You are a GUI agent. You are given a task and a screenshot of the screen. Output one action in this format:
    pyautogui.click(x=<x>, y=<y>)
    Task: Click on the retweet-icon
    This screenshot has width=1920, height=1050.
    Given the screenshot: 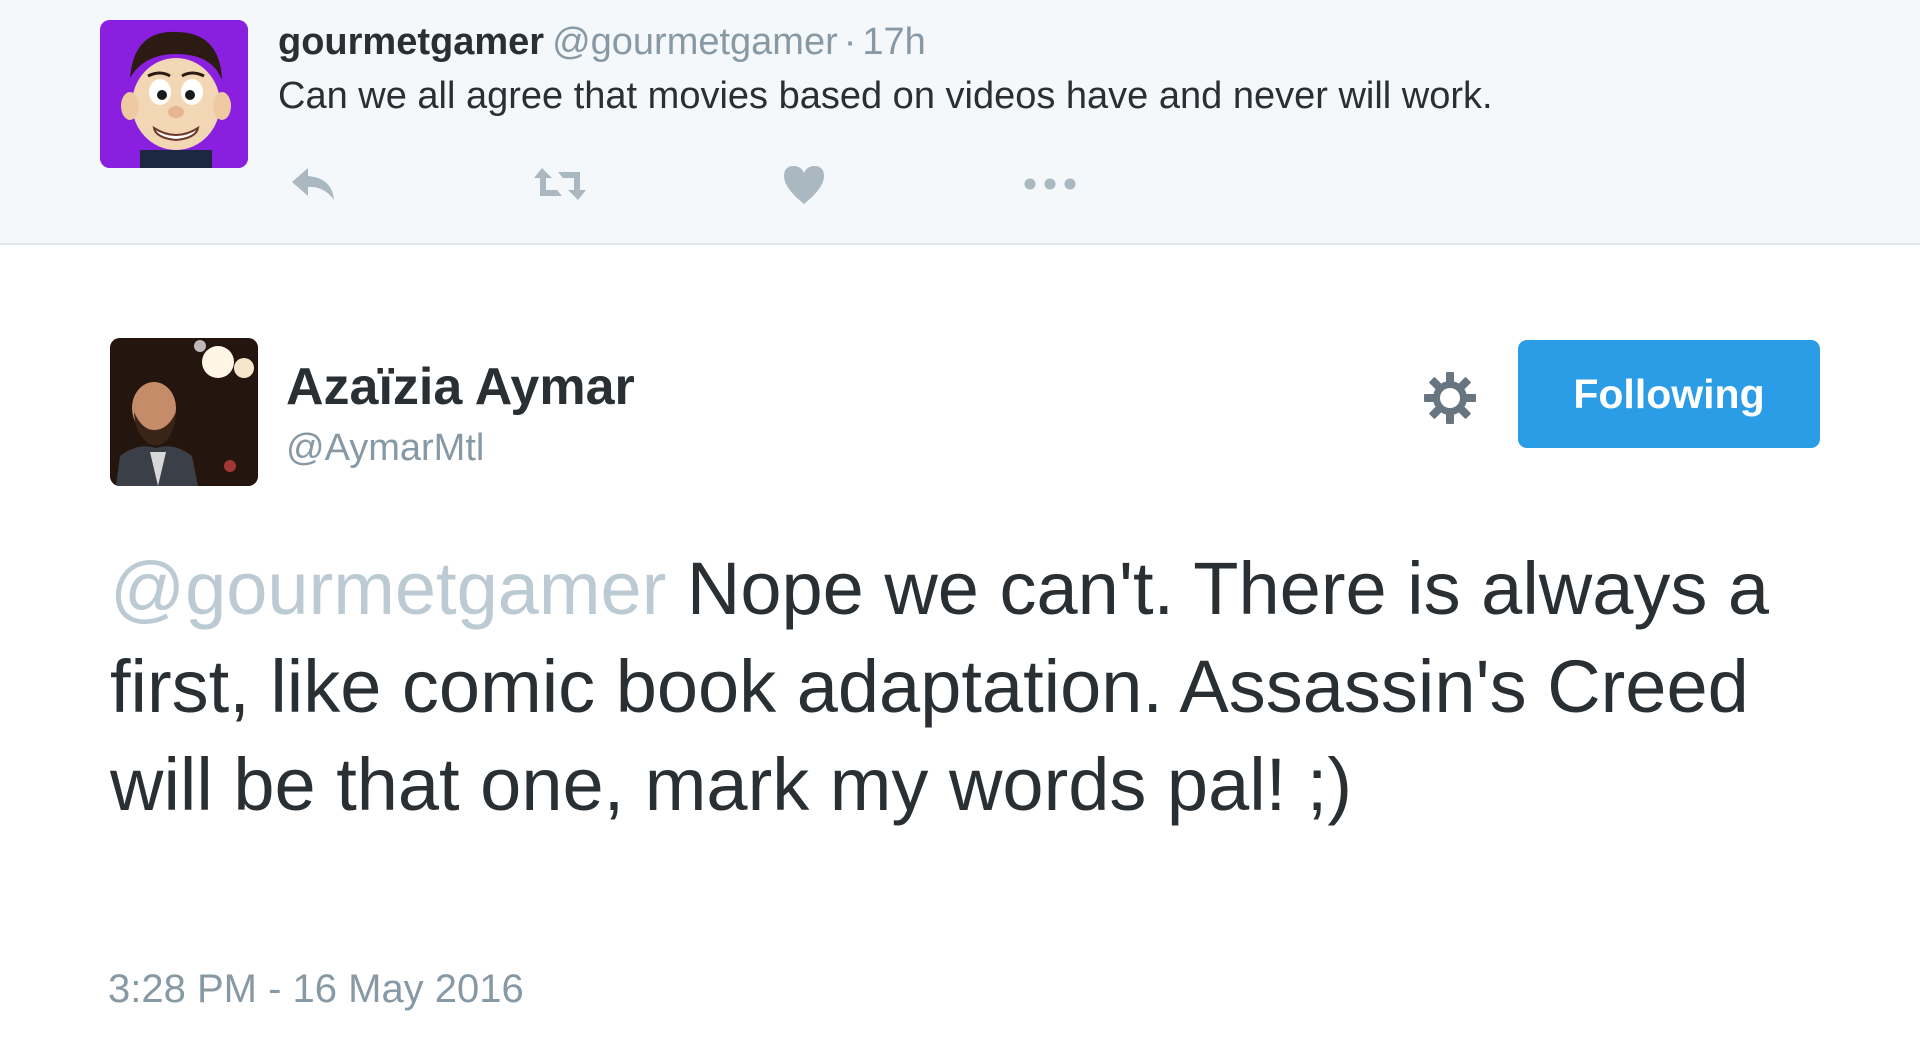 What is the action you would take?
    pyautogui.click(x=560, y=184)
    